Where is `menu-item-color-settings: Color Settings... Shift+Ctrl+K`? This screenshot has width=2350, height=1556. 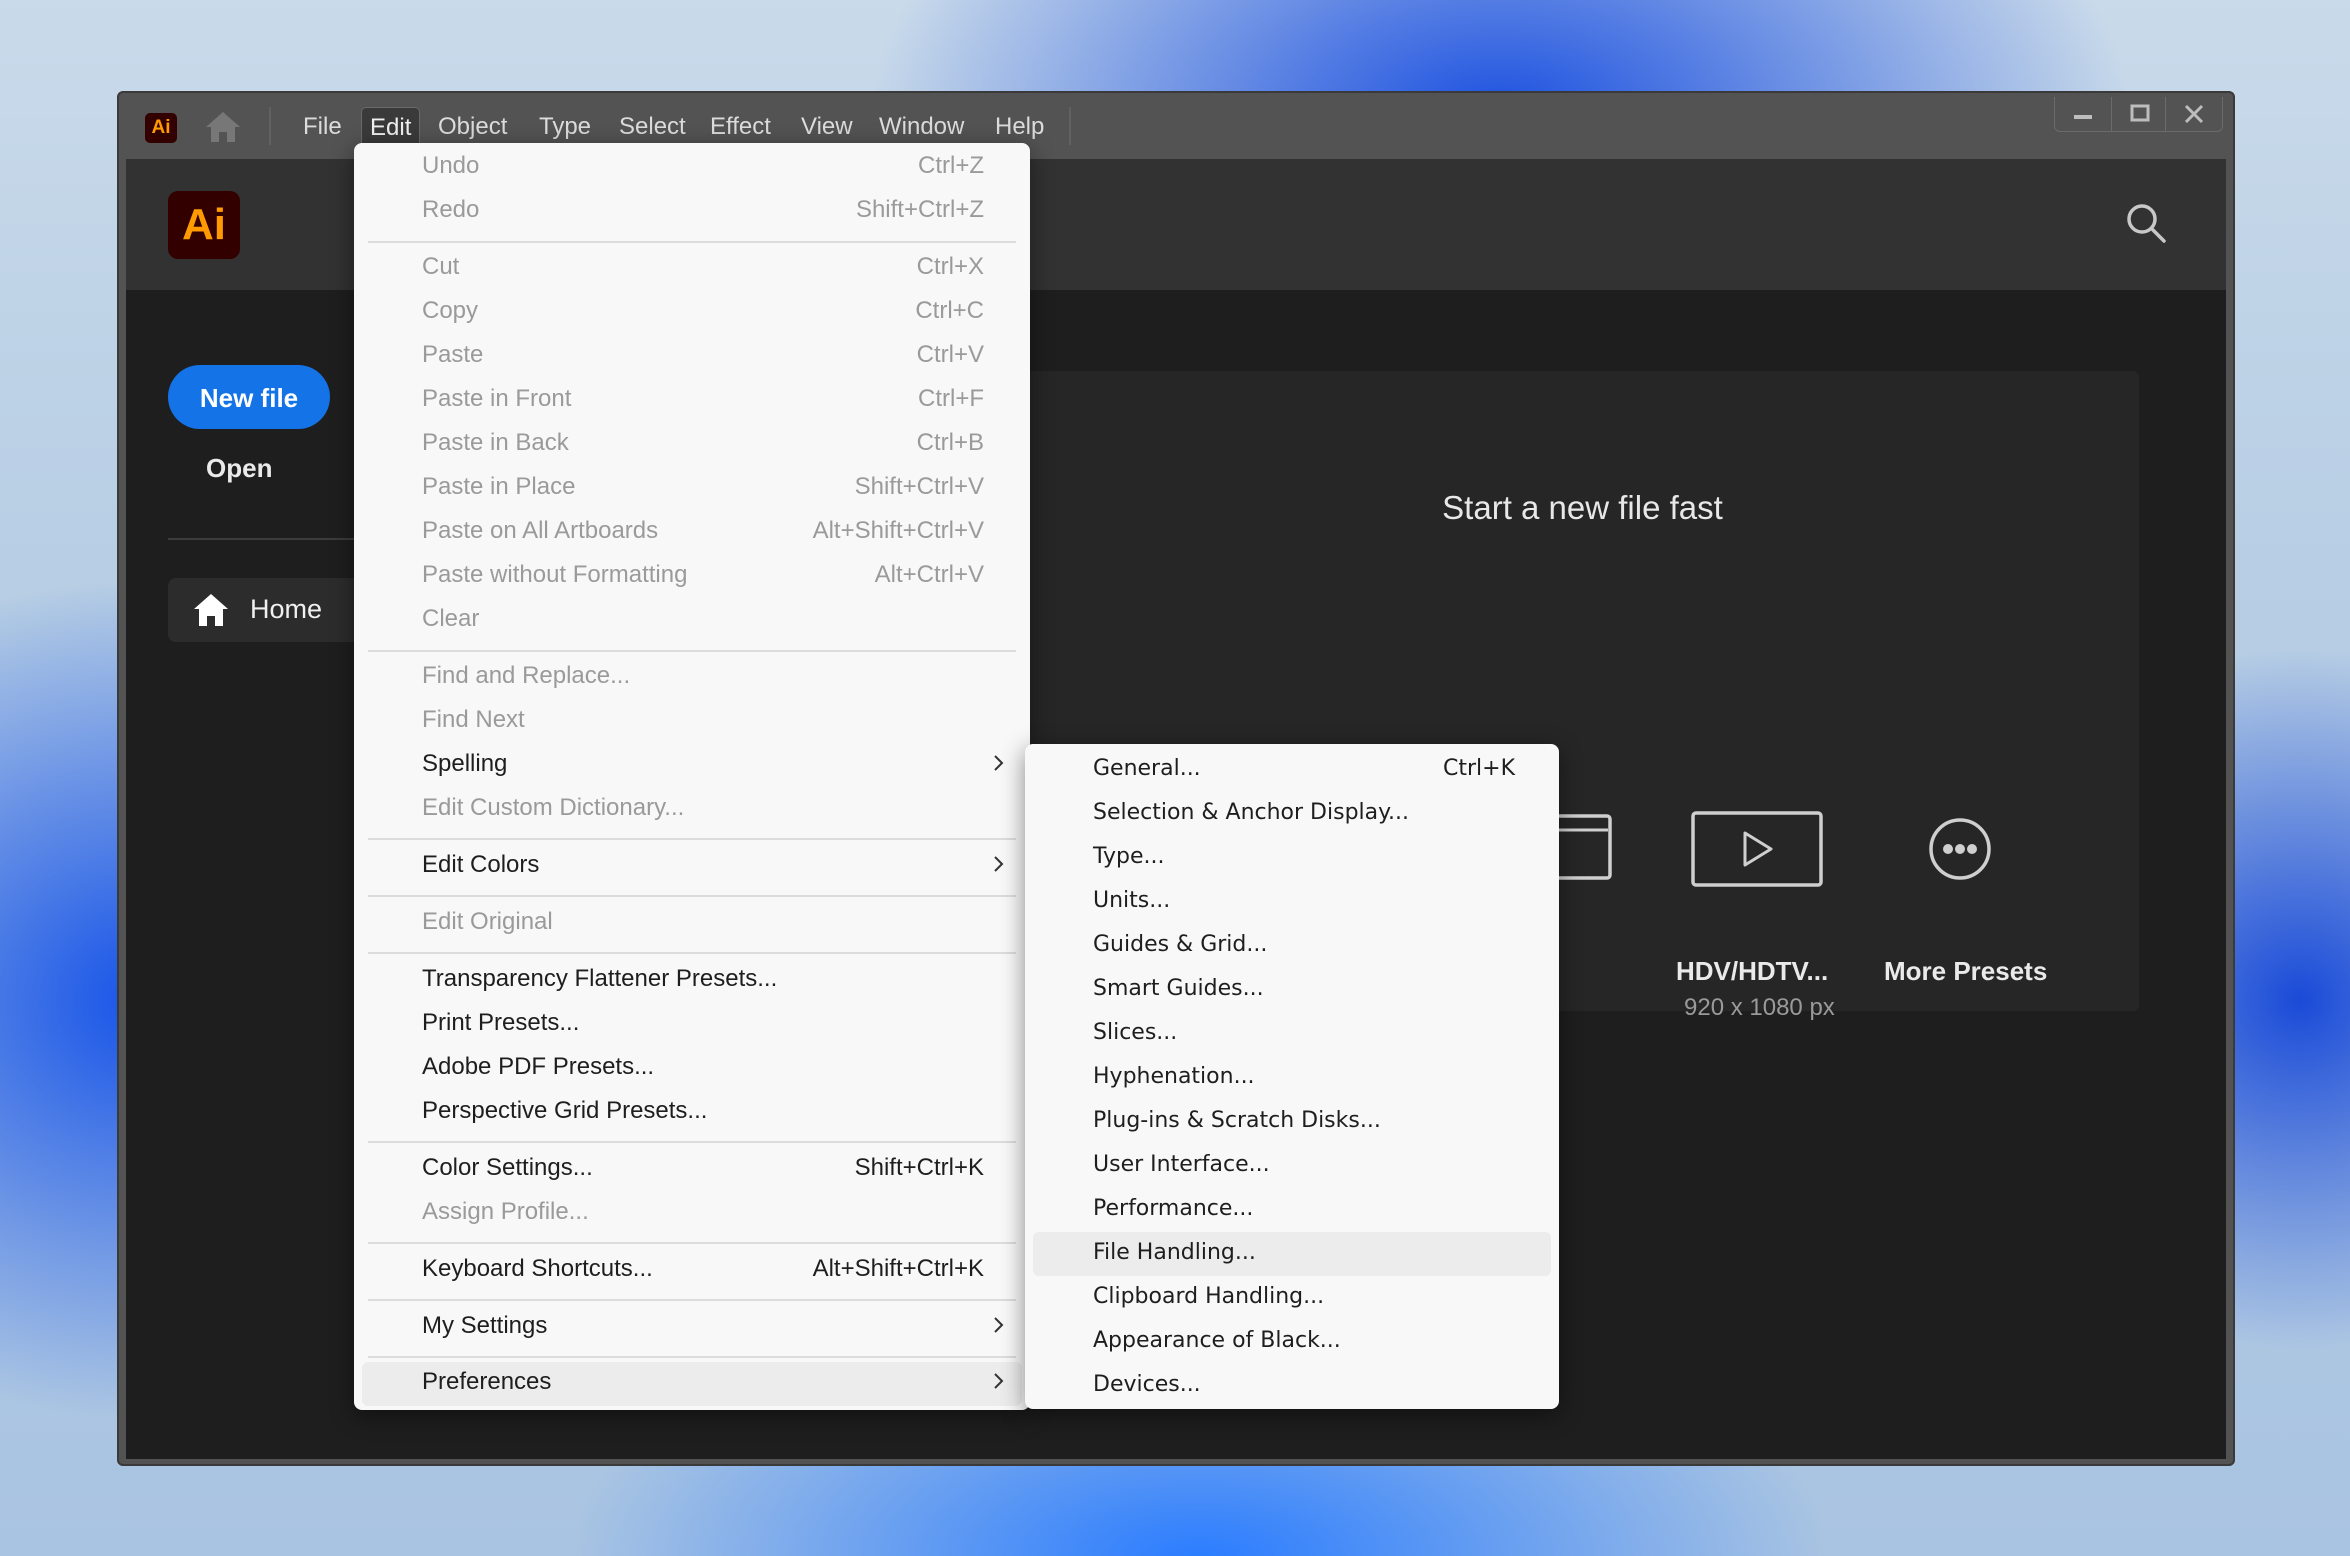 menu-item-color-settings: Color Settings... Shift+Ctrl+K is located at coordinates (692, 1170).